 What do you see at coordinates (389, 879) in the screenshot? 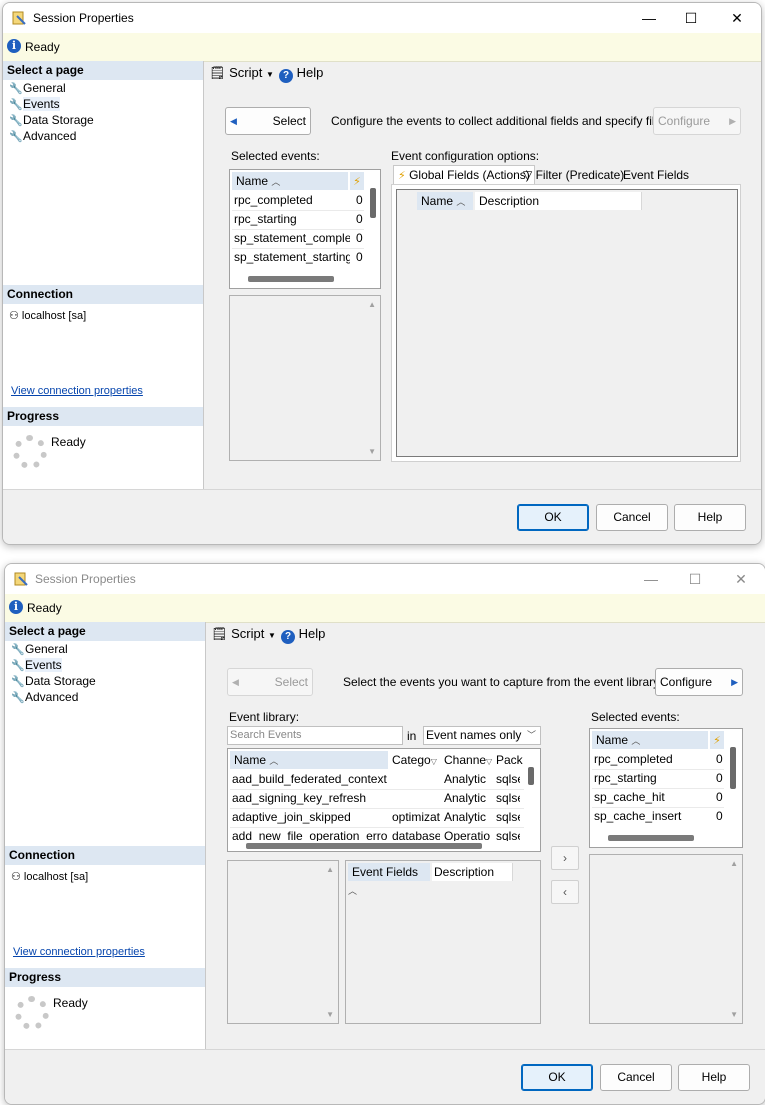
I see `column-header-event-fields: Event Fields ︿` at bounding box center [389, 879].